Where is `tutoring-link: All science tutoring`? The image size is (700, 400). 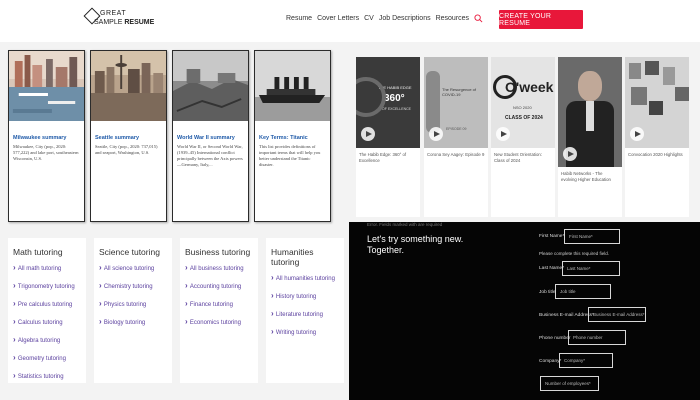
tutoring-link: All science tutoring is located at coordinates (135, 267).